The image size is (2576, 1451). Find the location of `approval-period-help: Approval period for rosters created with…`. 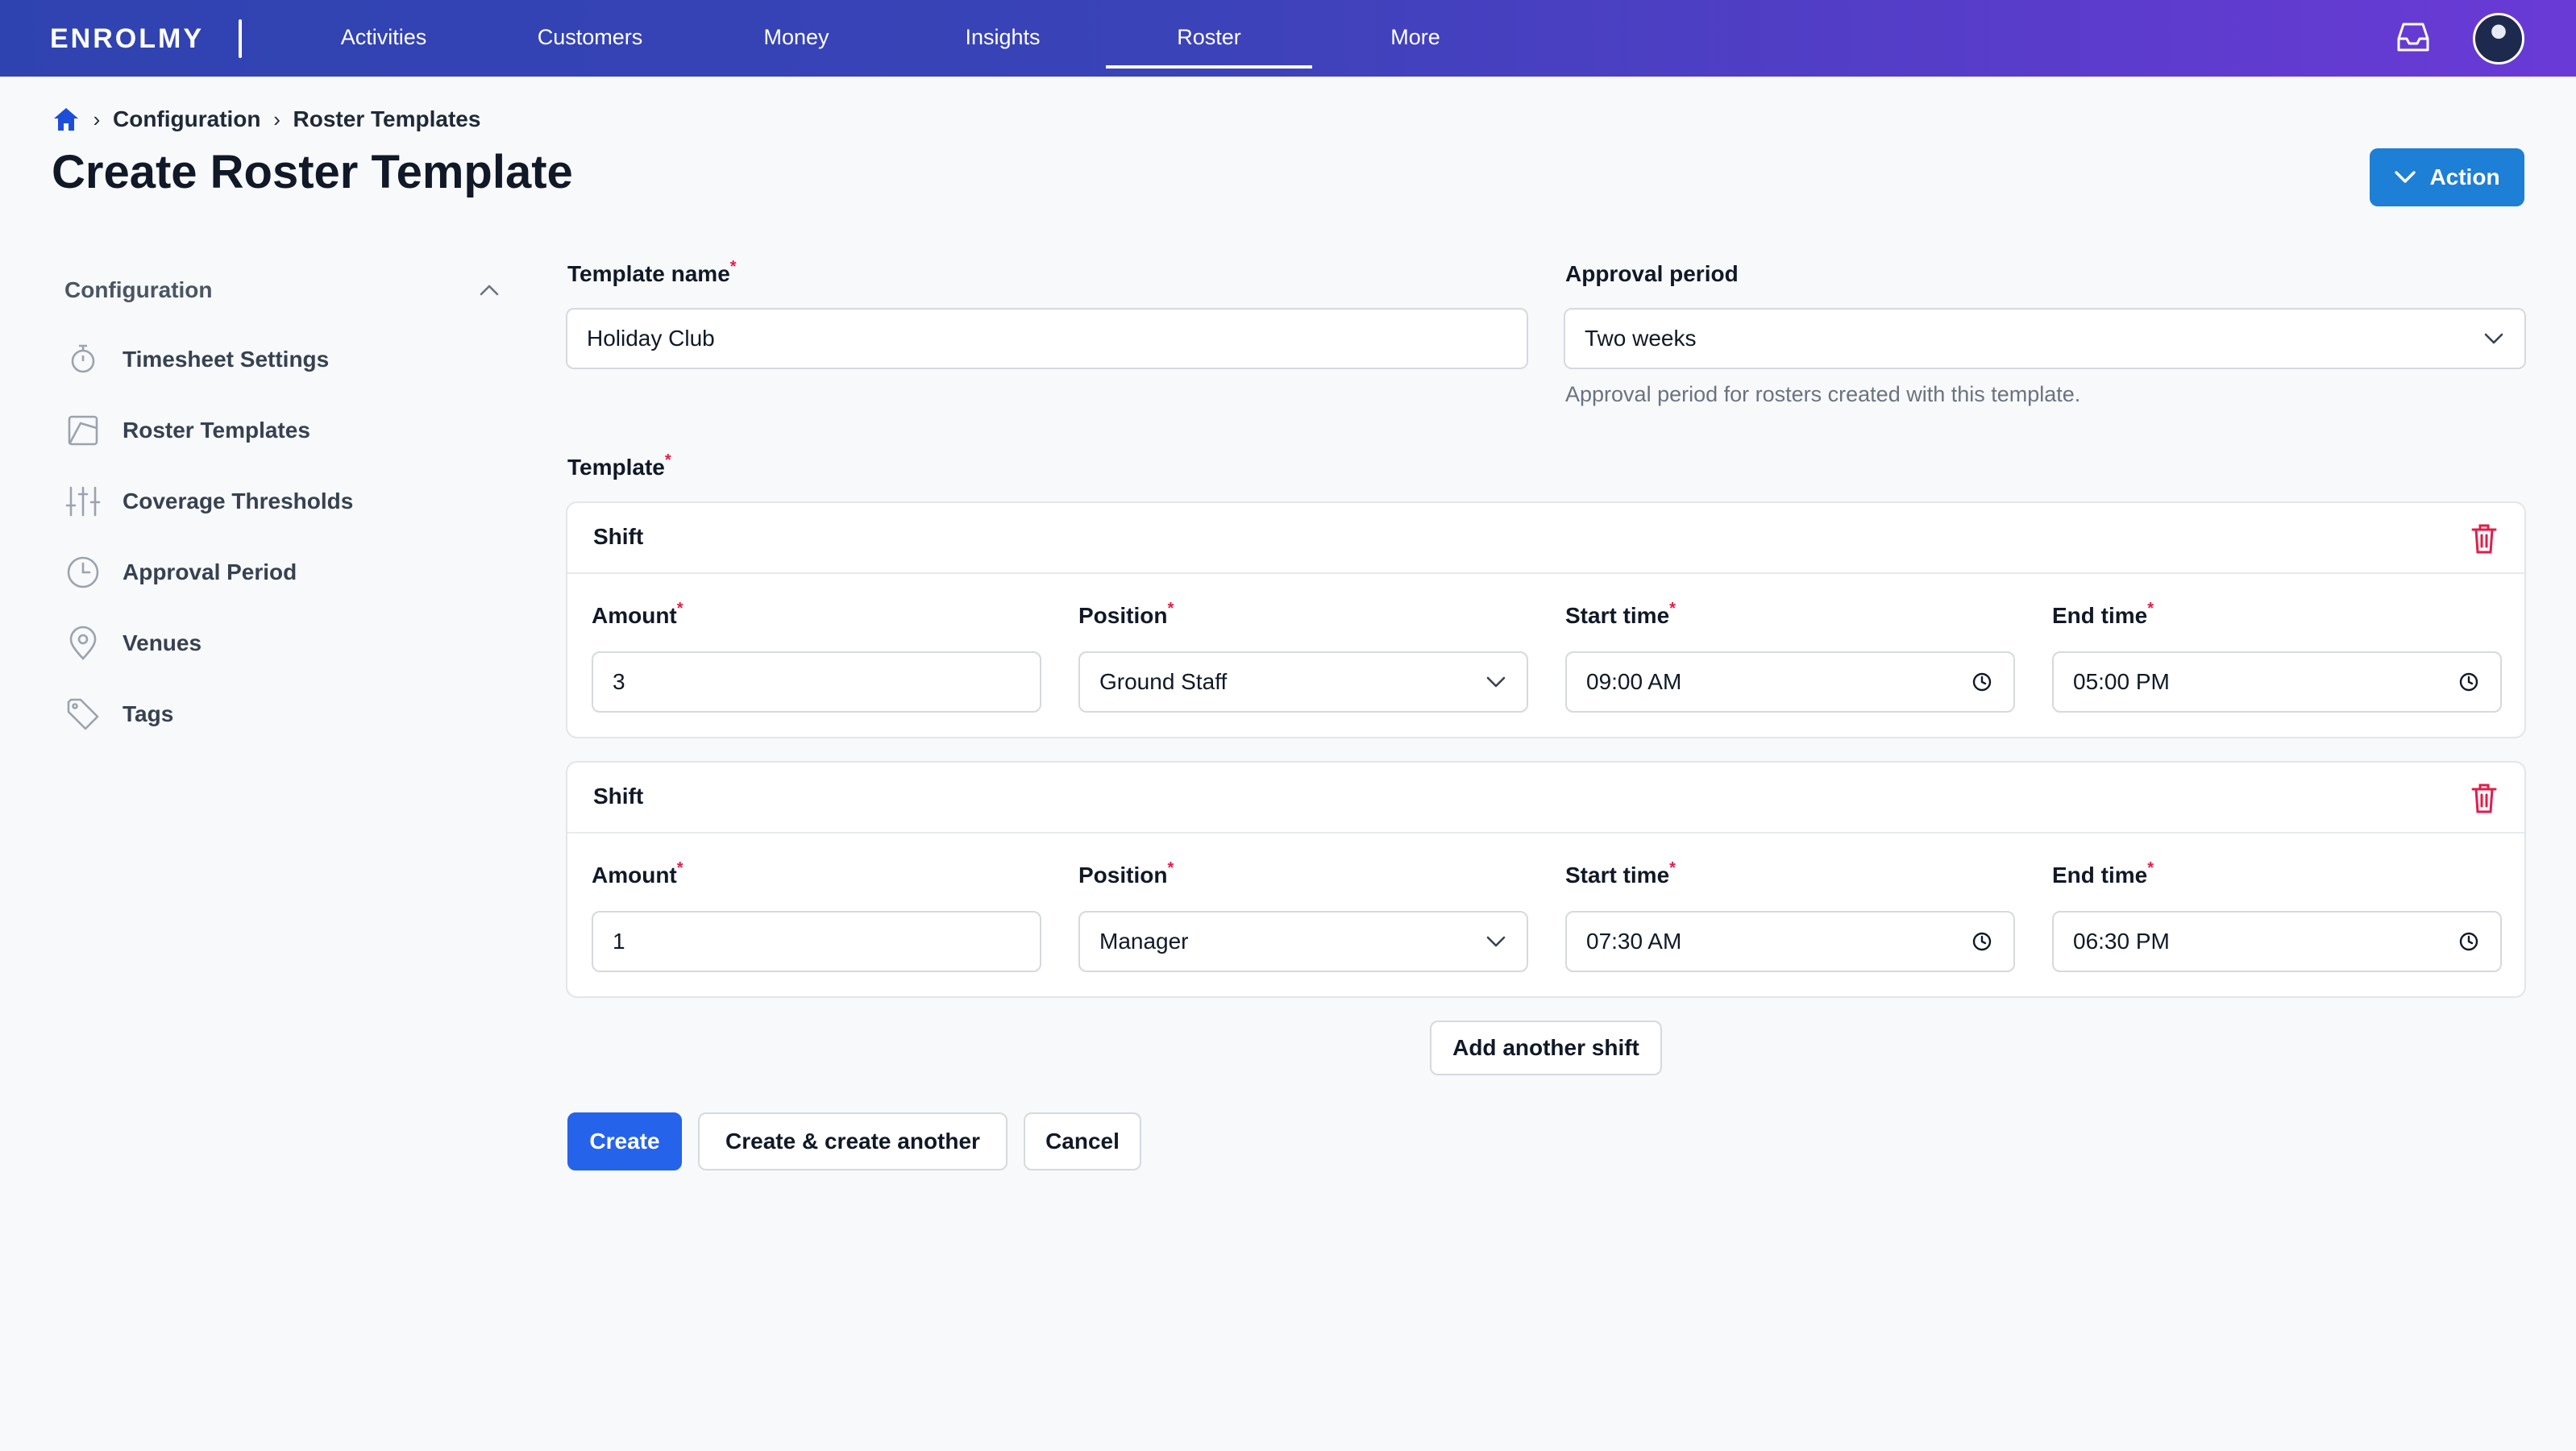

approval-period-help: Approval period for rosters created with… is located at coordinates (1823, 394).